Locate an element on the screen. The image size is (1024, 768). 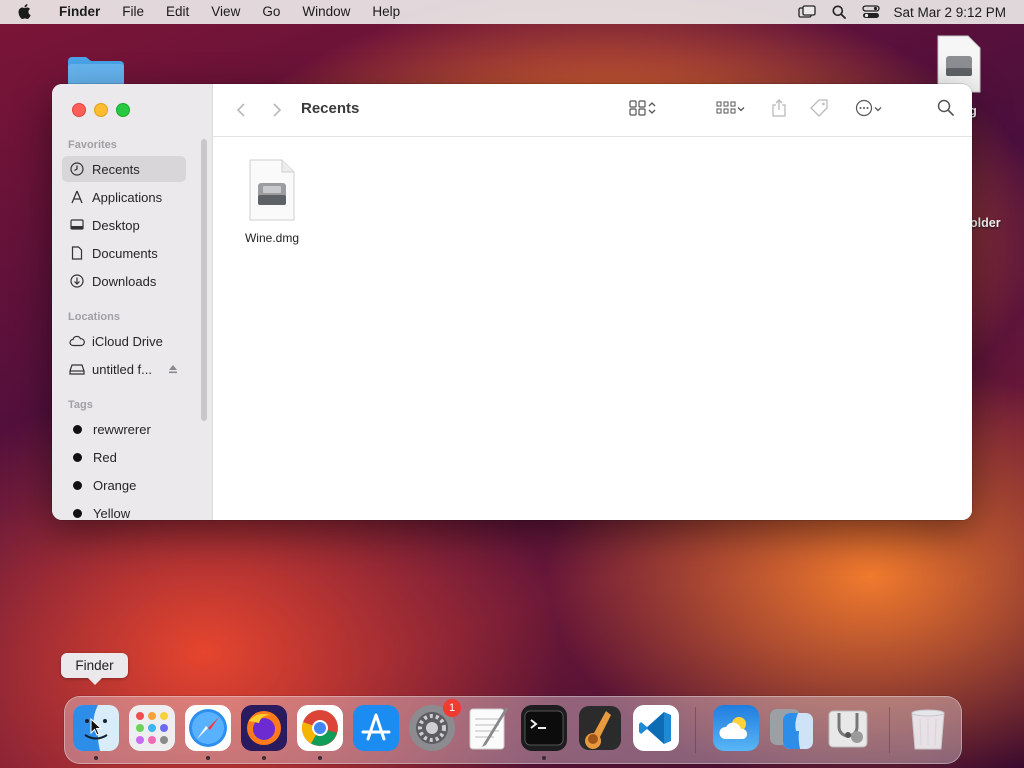
vscode-icon is located at coordinates (655, 728).